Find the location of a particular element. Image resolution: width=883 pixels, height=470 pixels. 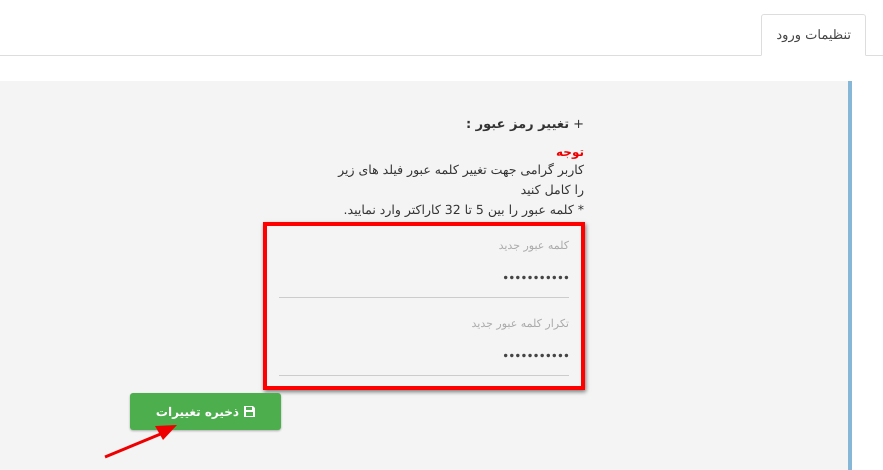

password-field: کلمه عبور جدید ••••••••••• is located at coordinates (424, 264).